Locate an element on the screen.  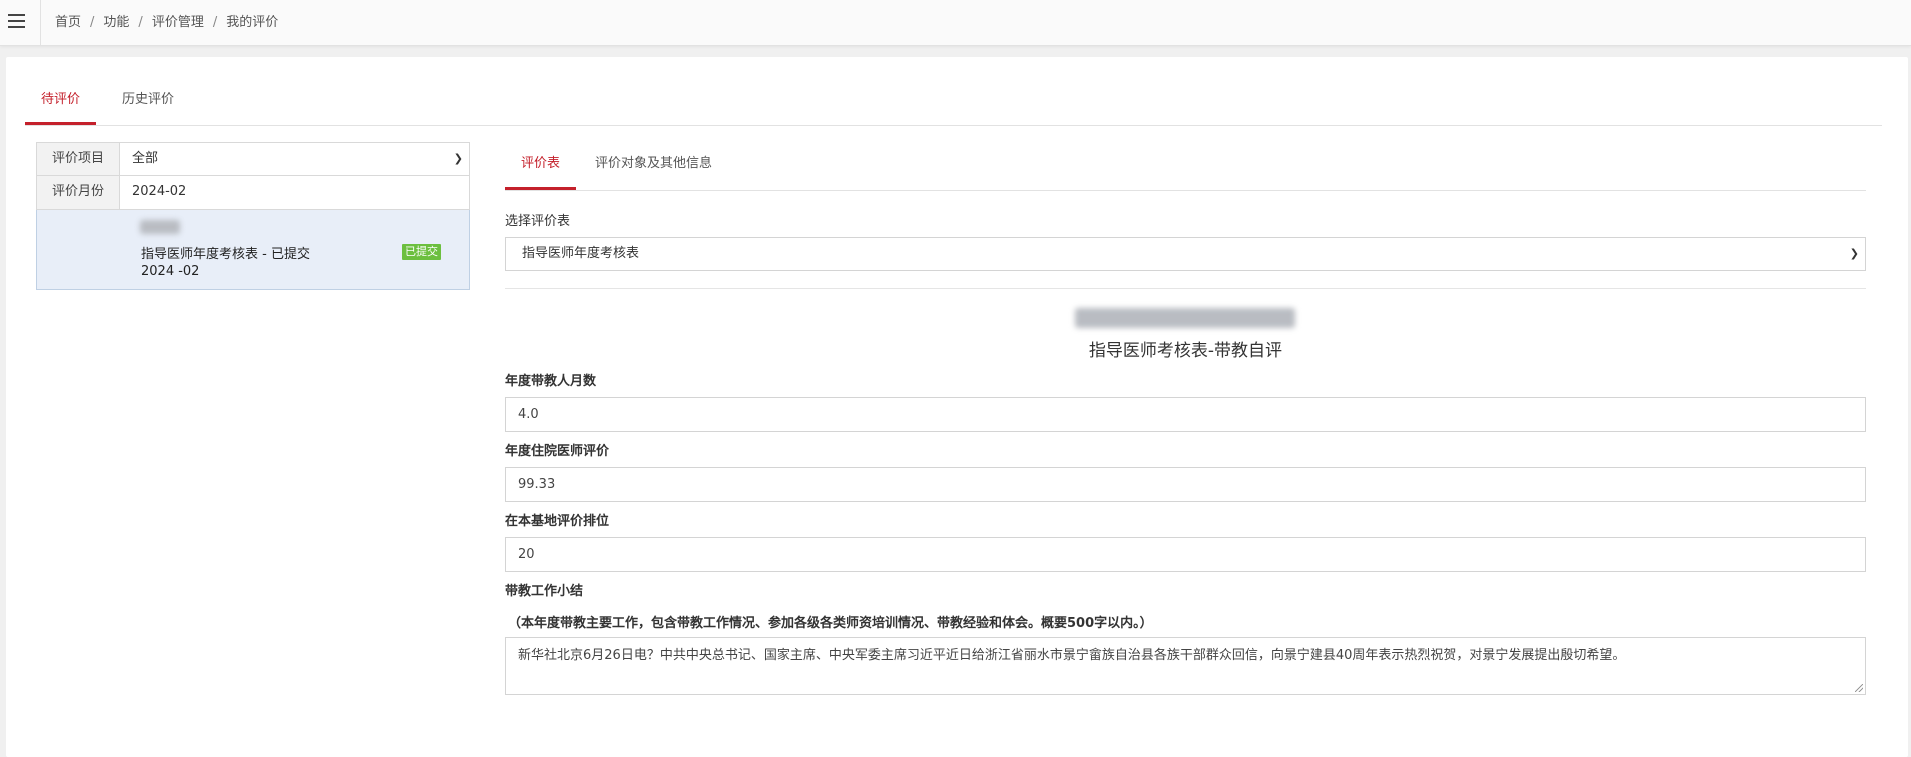
field-label-base-ranking: 在本基地评价排位 is located at coordinates (557, 521).